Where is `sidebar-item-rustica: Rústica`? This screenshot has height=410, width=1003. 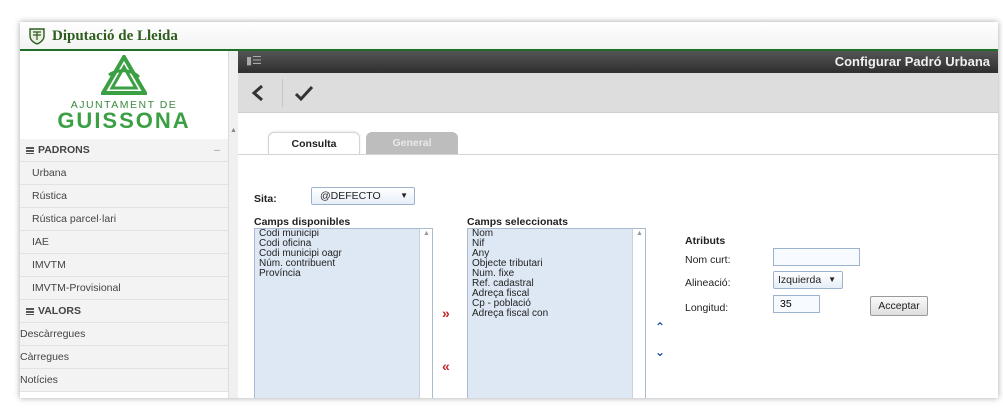 sidebar-item-rustica: Rústica is located at coordinates (124, 196).